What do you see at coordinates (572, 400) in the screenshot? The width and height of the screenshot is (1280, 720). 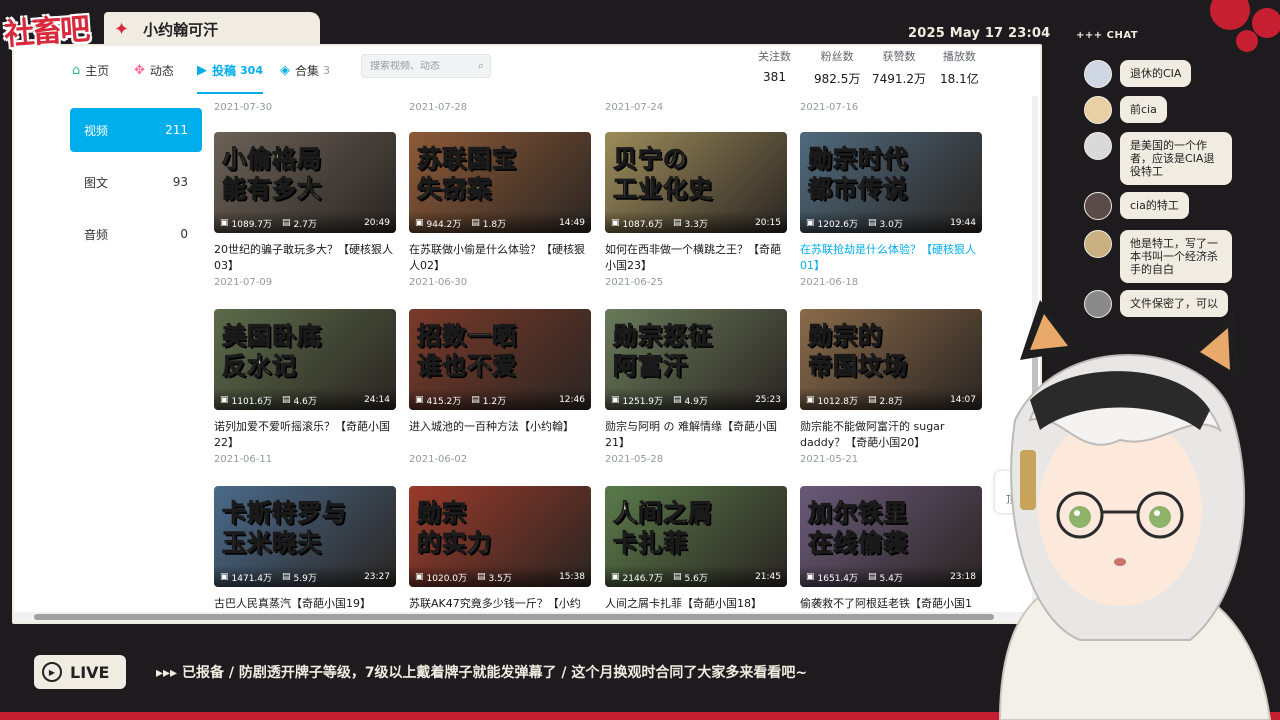 I see `video-duration: 12:46` at bounding box center [572, 400].